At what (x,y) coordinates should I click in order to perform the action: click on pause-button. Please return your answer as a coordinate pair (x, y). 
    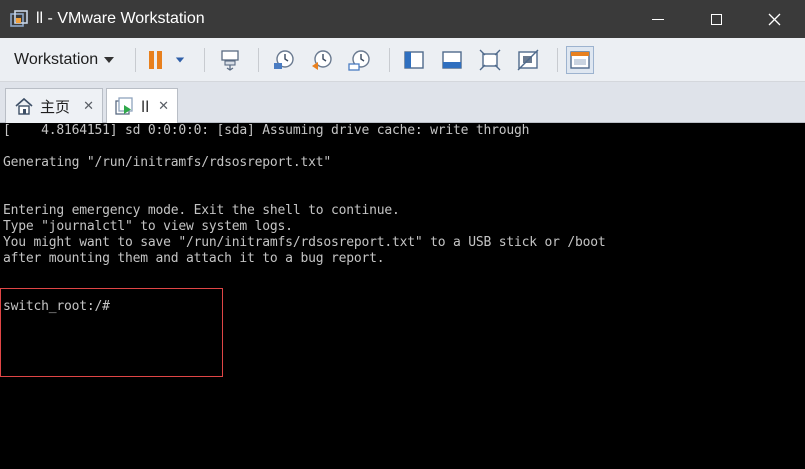
    Looking at the image, I should click on (156, 60).